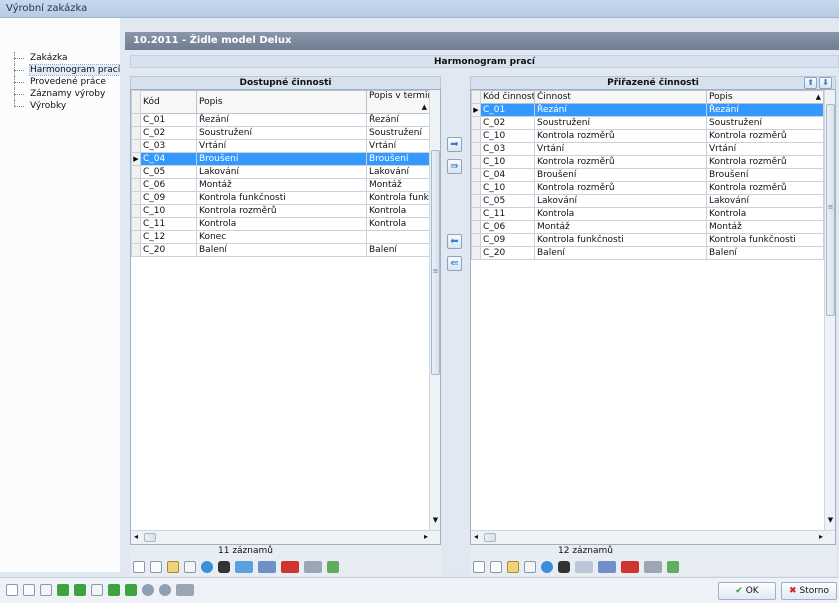 The image size is (839, 603). I want to click on table-cell, so click(398, 237).